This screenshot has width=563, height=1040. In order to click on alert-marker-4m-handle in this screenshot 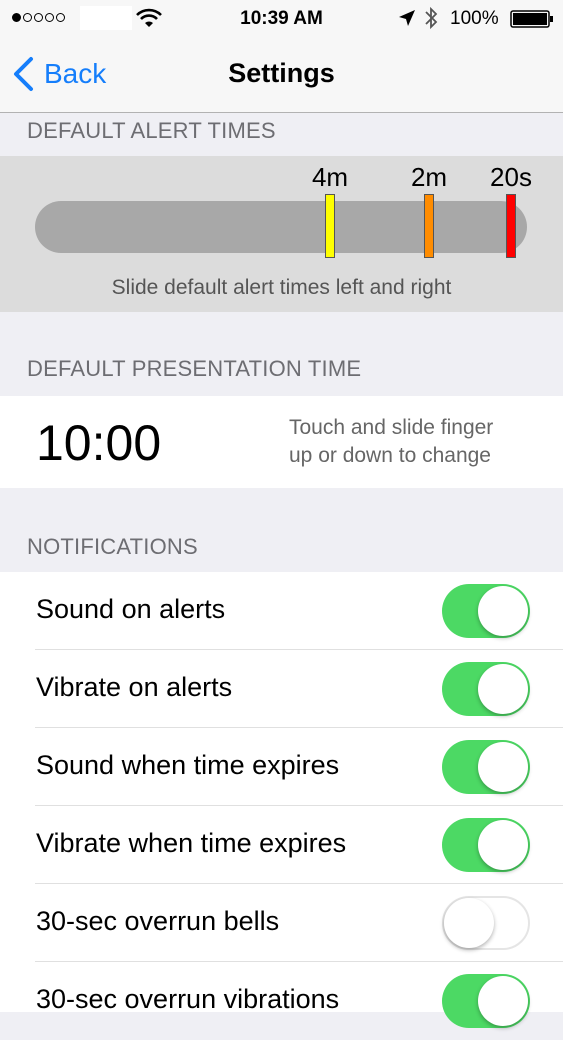, I will do `click(330, 226)`.